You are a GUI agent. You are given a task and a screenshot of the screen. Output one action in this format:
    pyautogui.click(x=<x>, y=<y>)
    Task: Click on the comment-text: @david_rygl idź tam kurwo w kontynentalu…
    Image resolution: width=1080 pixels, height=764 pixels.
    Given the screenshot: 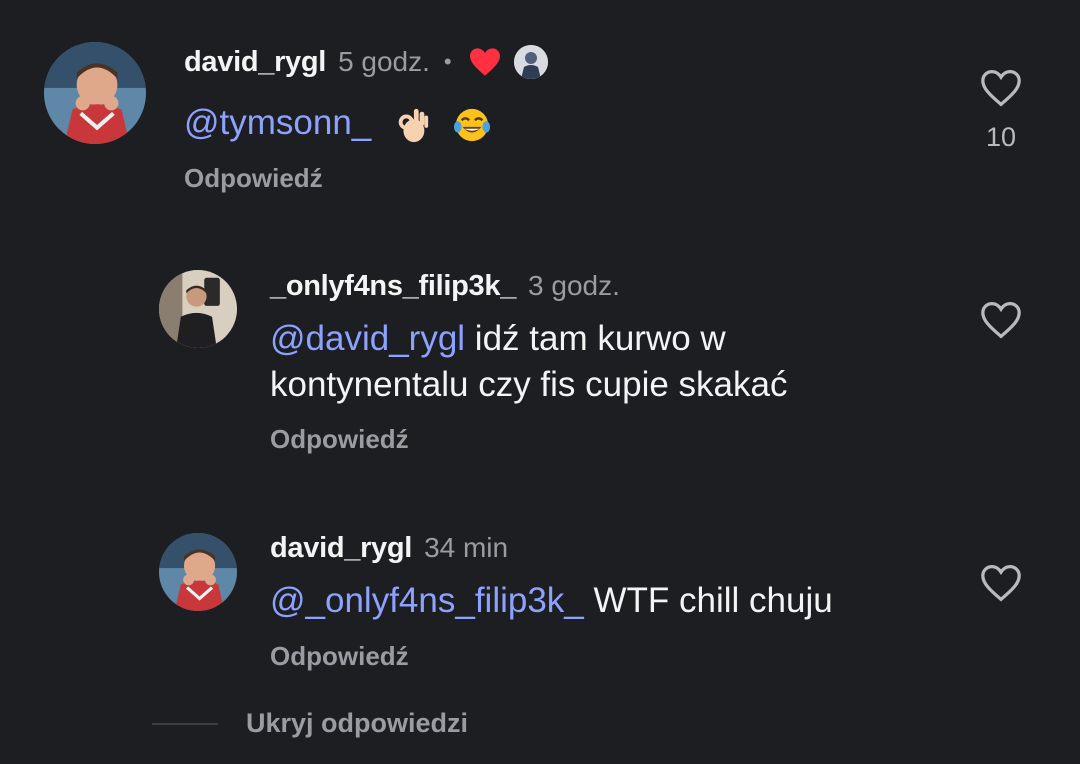 What is the action you would take?
    pyautogui.click(x=528, y=362)
    